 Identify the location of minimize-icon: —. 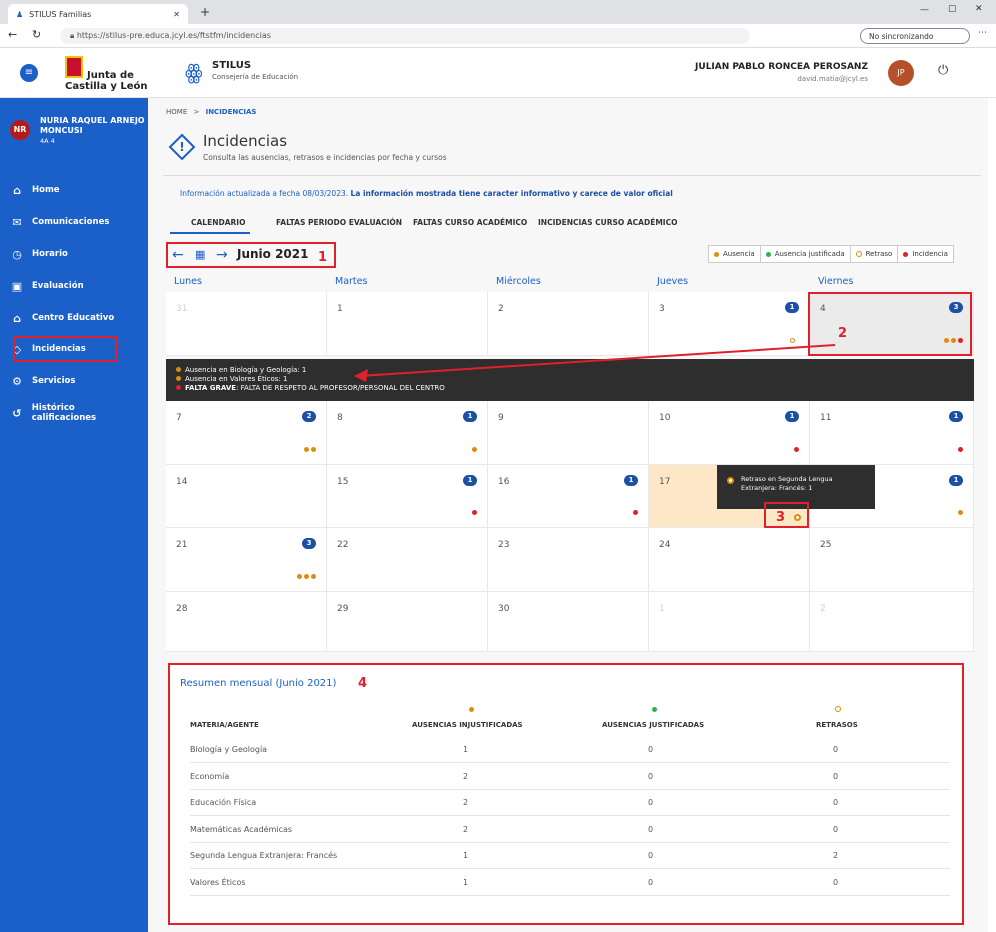
(924, 10).